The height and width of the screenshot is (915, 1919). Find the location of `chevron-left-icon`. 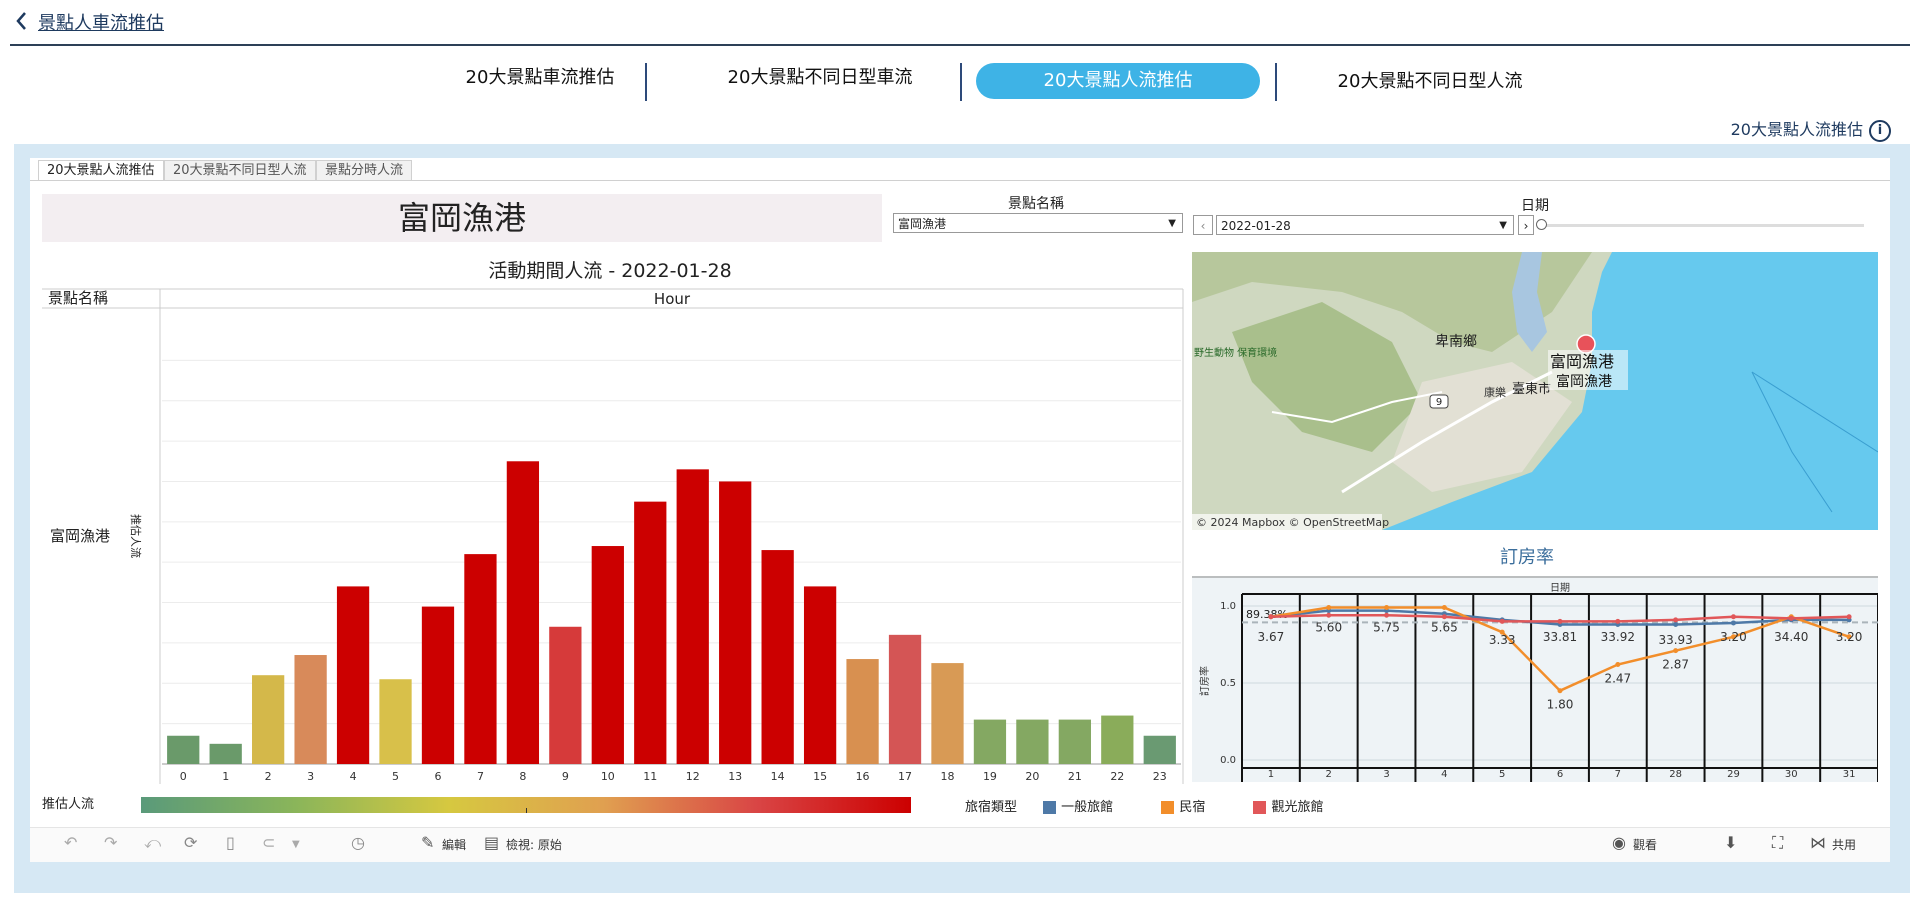

chevron-left-icon is located at coordinates (21, 21).